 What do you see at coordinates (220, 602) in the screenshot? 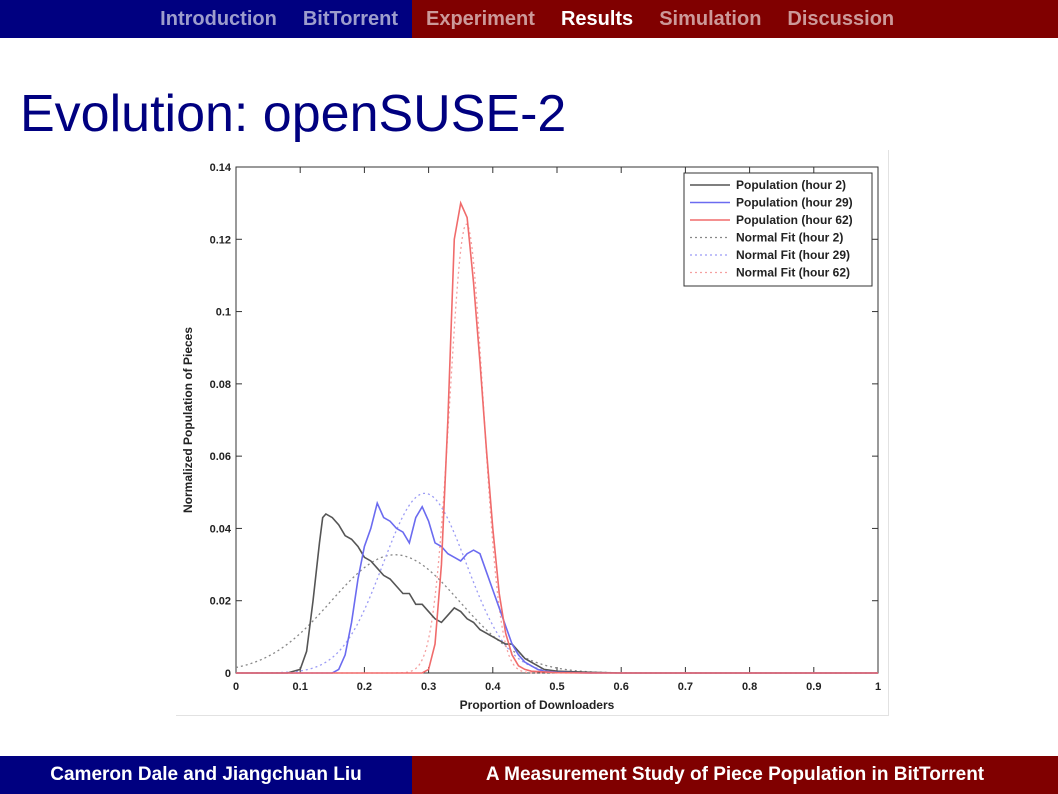
I see `y-tick-label: 0.02` at bounding box center [220, 602].